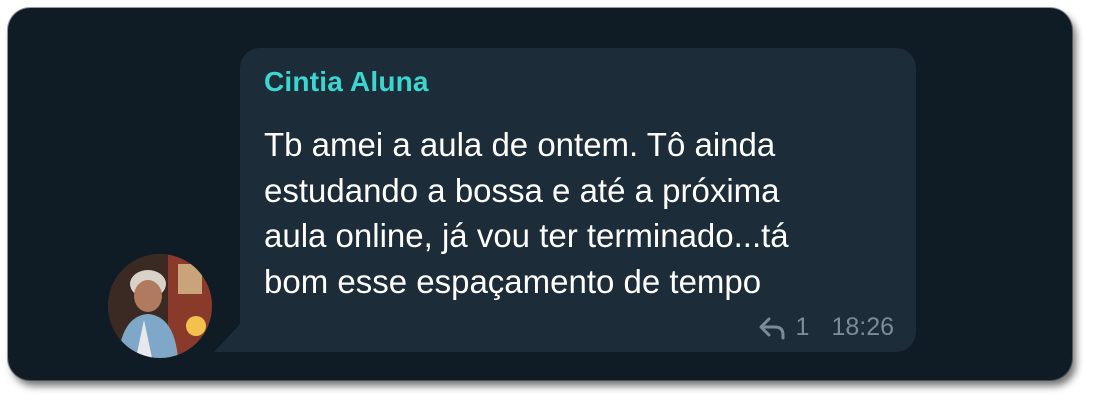 The width and height of the screenshot is (1096, 413). What do you see at coordinates (803, 327) in the screenshot?
I see `reply-count: 1` at bounding box center [803, 327].